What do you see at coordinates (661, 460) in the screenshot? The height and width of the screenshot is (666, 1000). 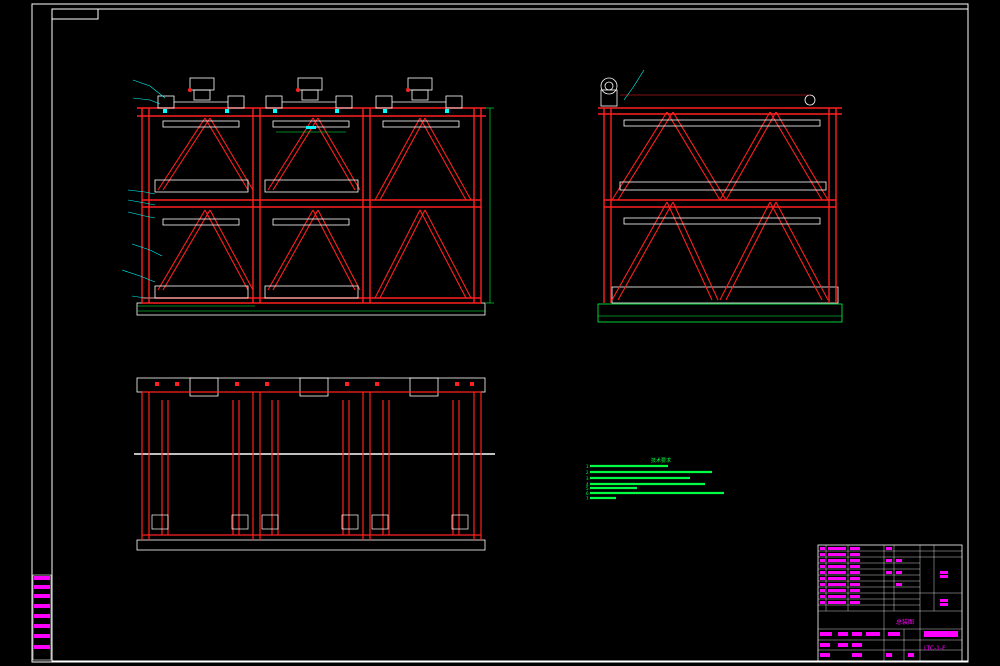 I see `tech-notes-title: 技术要求` at bounding box center [661, 460].